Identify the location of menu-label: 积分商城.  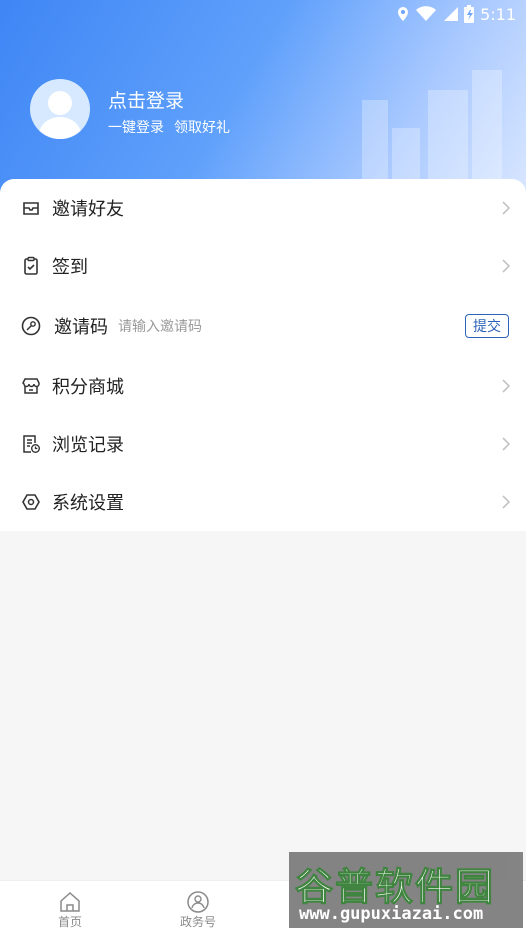
(88, 387).